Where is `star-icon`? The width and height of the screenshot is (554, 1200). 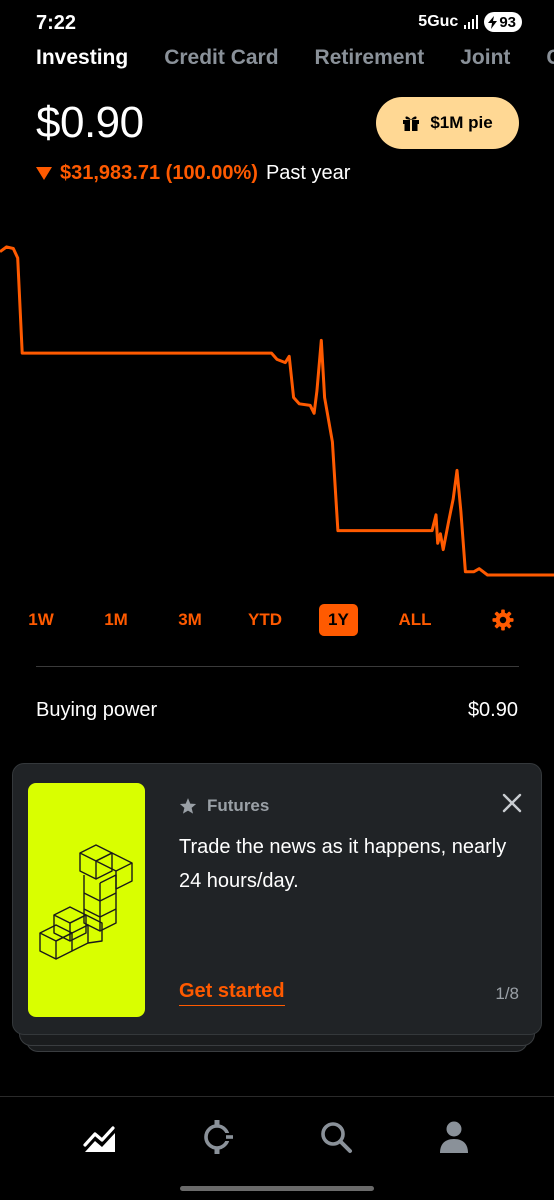
star-icon is located at coordinates (188, 806).